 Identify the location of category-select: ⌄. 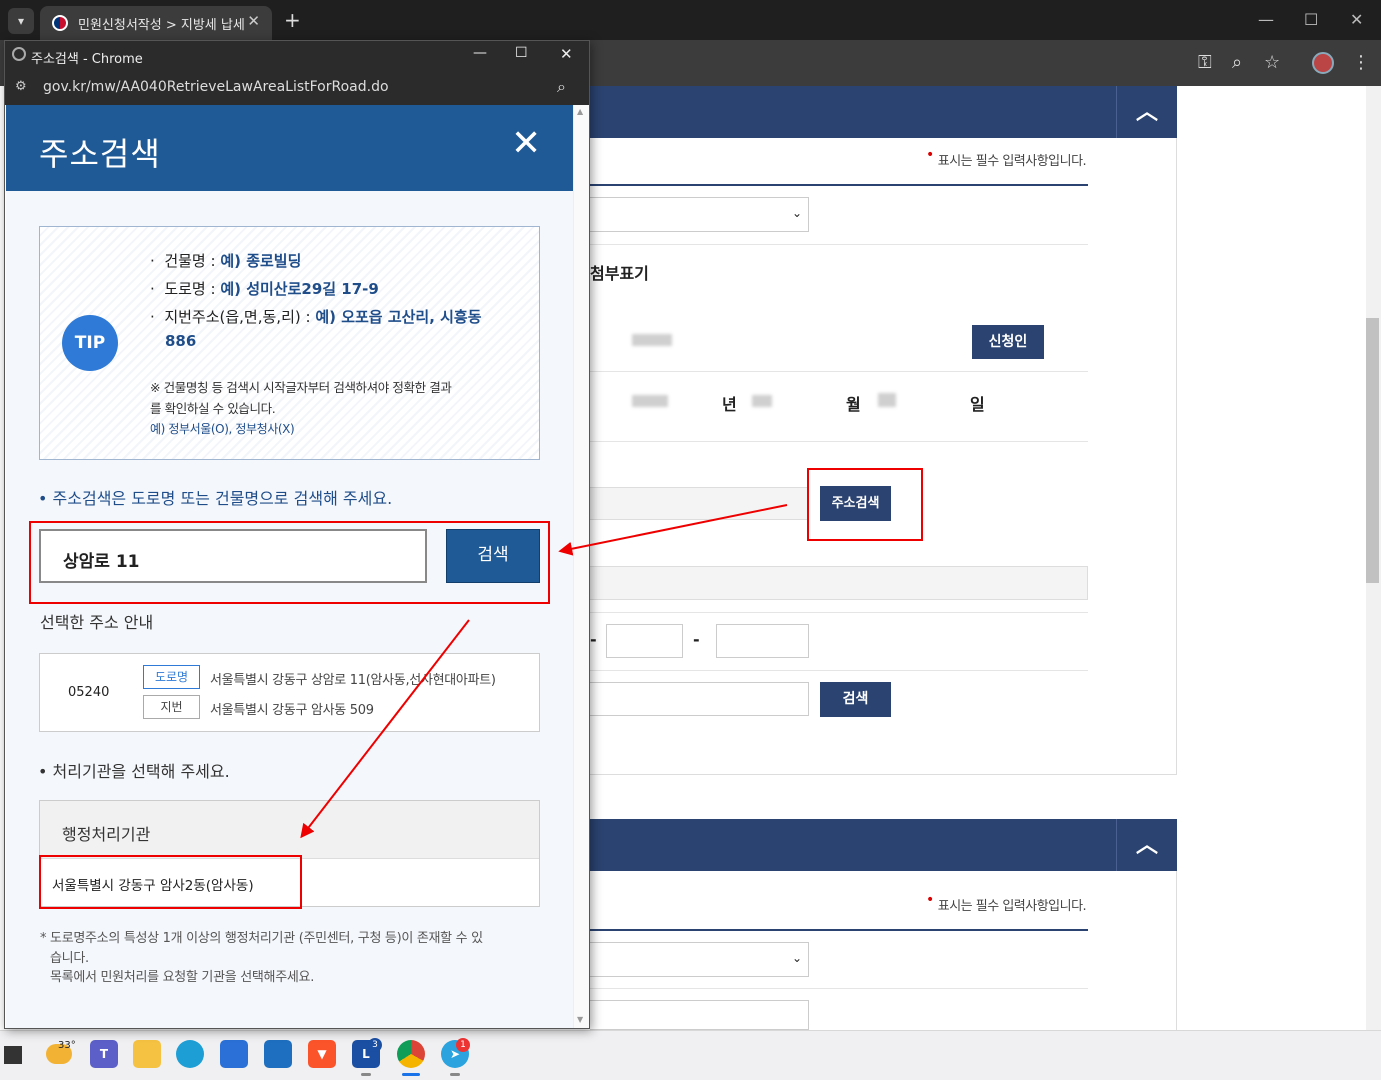
(699, 214).